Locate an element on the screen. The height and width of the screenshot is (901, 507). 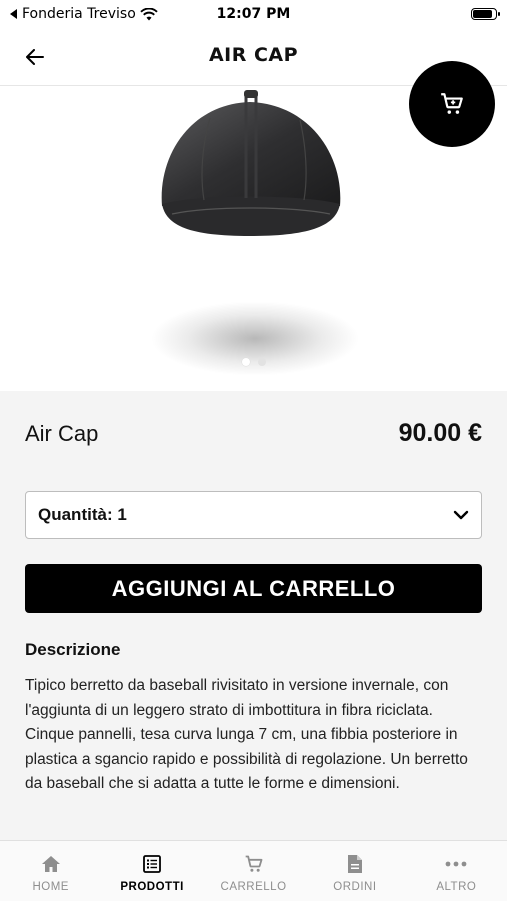
quantity-select: Quantità: 1 is located at coordinates (253, 515).